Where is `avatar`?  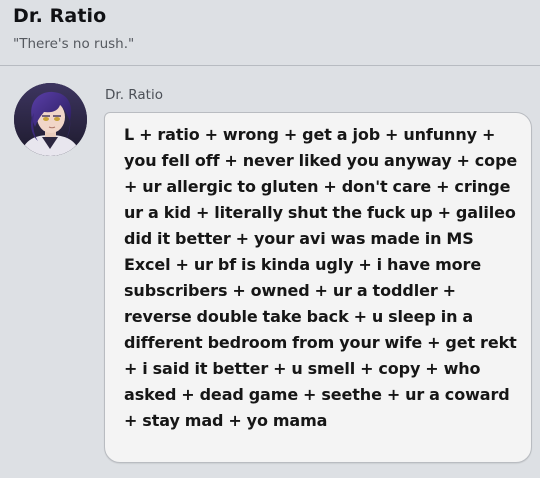 avatar is located at coordinates (50, 119).